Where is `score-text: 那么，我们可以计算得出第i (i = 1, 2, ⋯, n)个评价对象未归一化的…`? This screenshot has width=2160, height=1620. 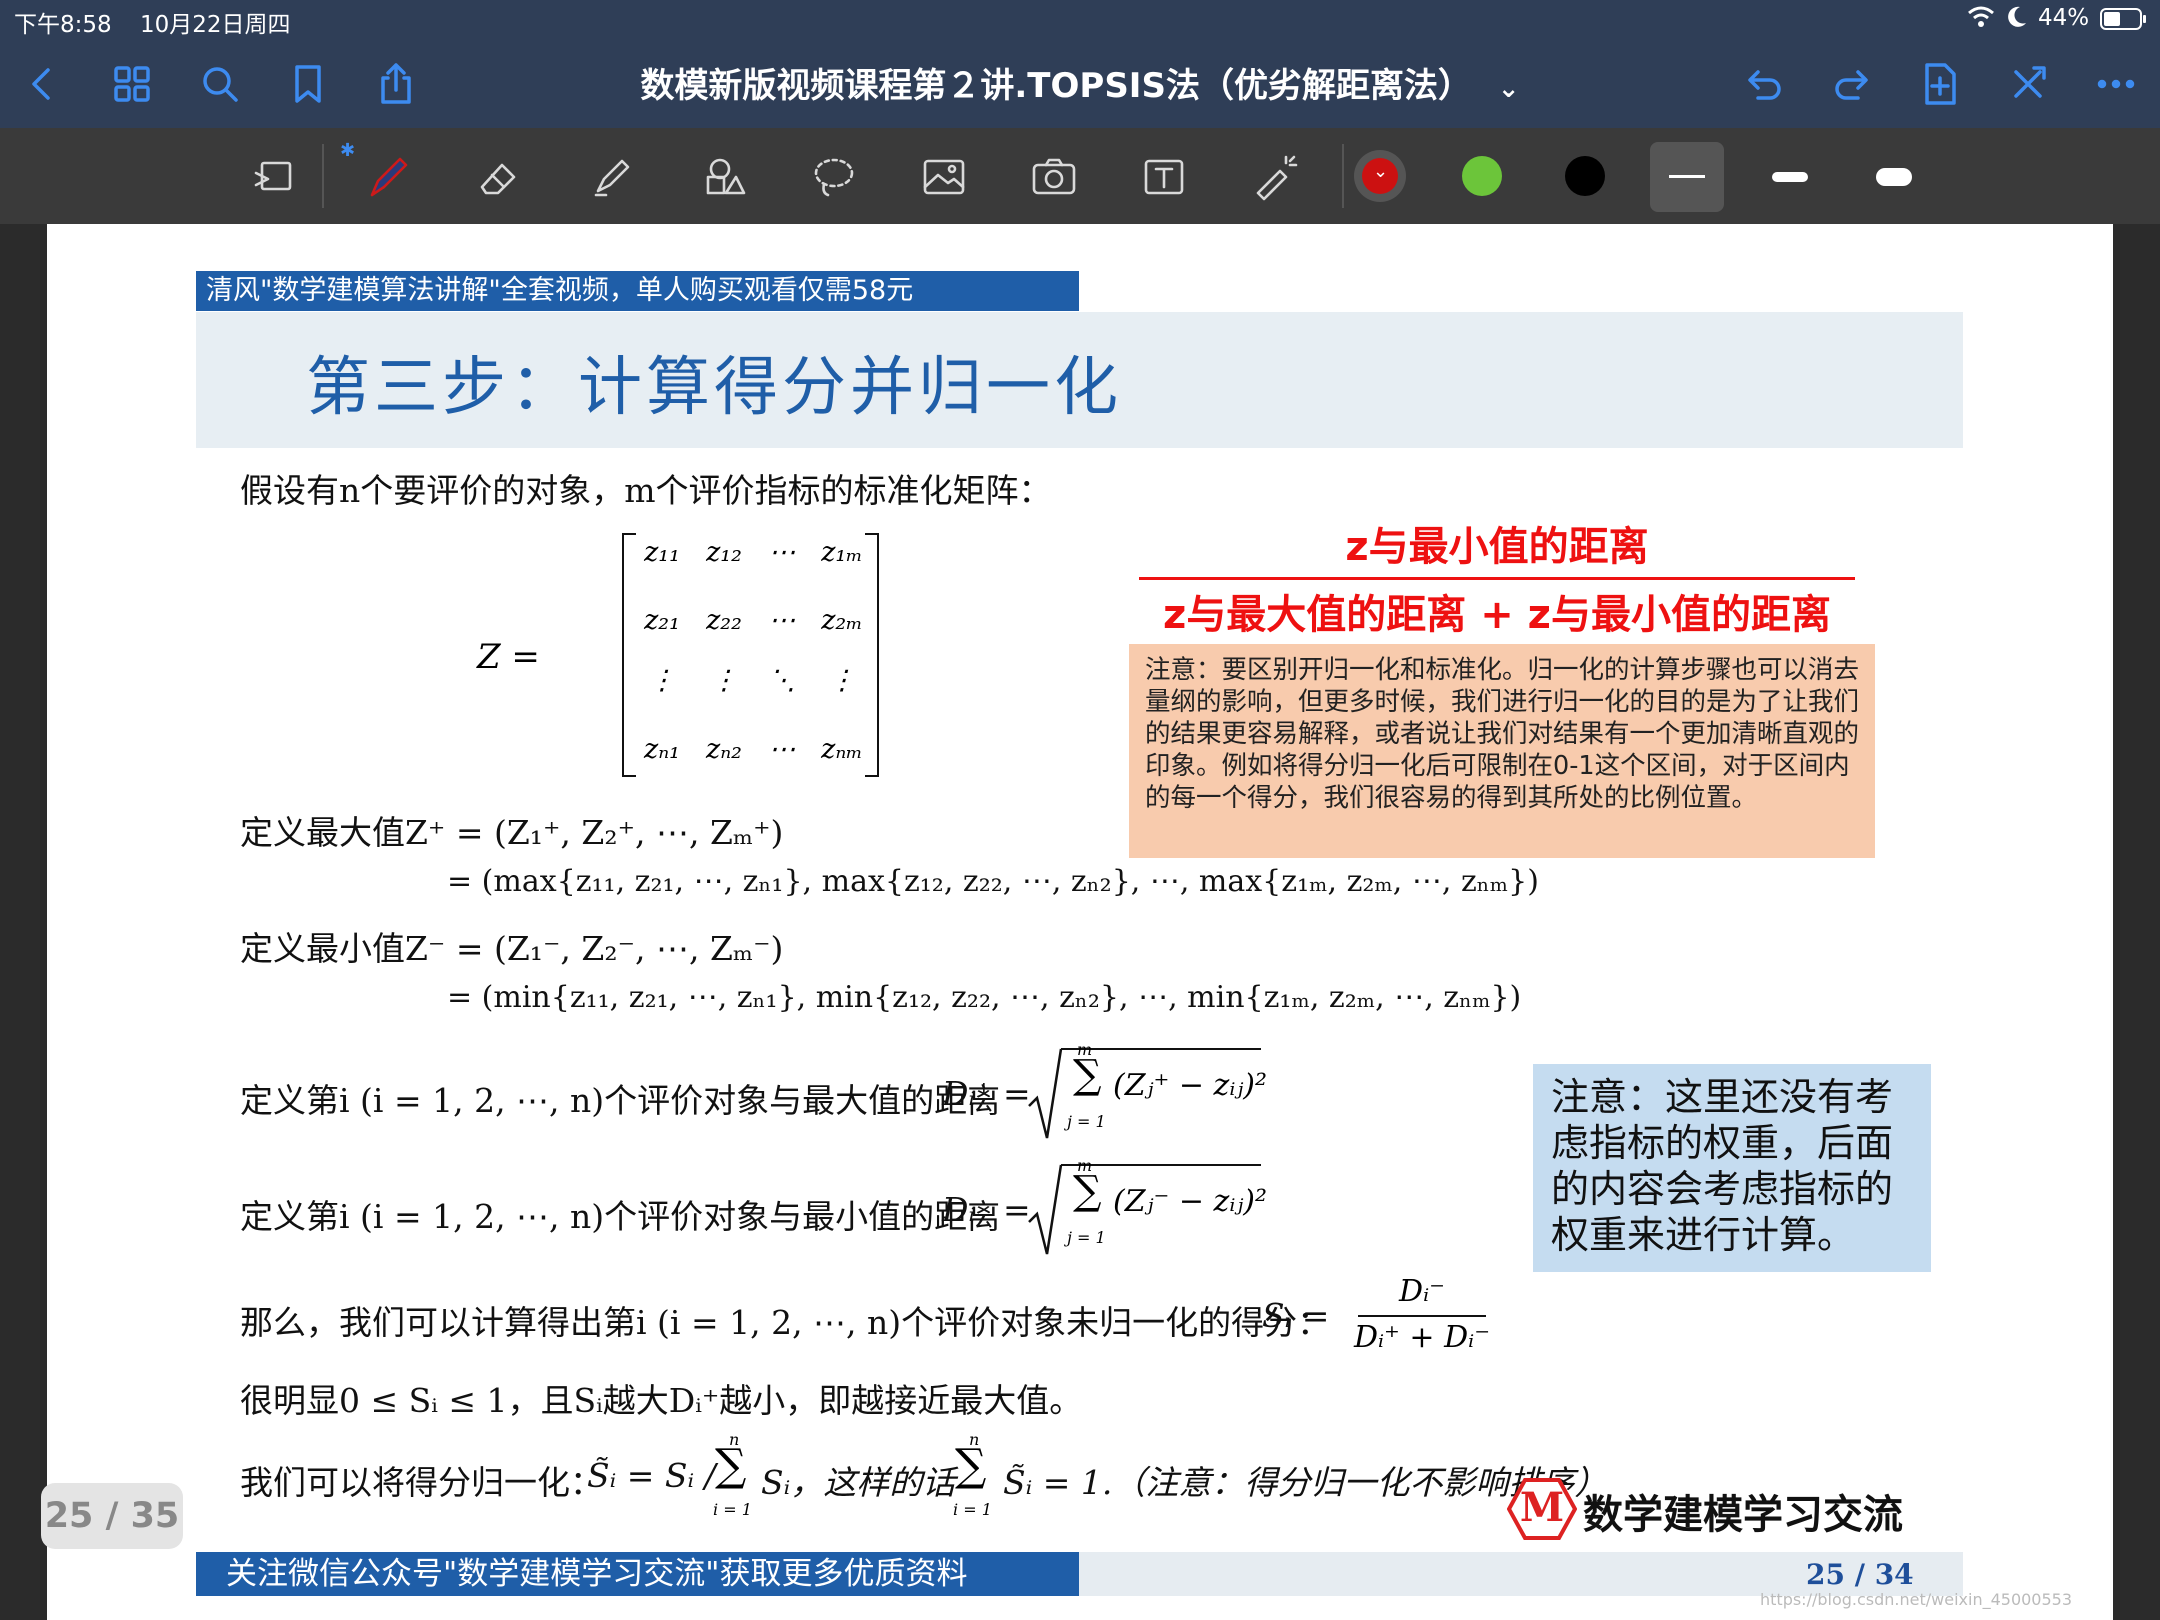 score-text: 那么，我们可以计算得出第i (i = 1, 2, ⋯, n)个评价对象未归一化的… is located at coordinates (785, 1322).